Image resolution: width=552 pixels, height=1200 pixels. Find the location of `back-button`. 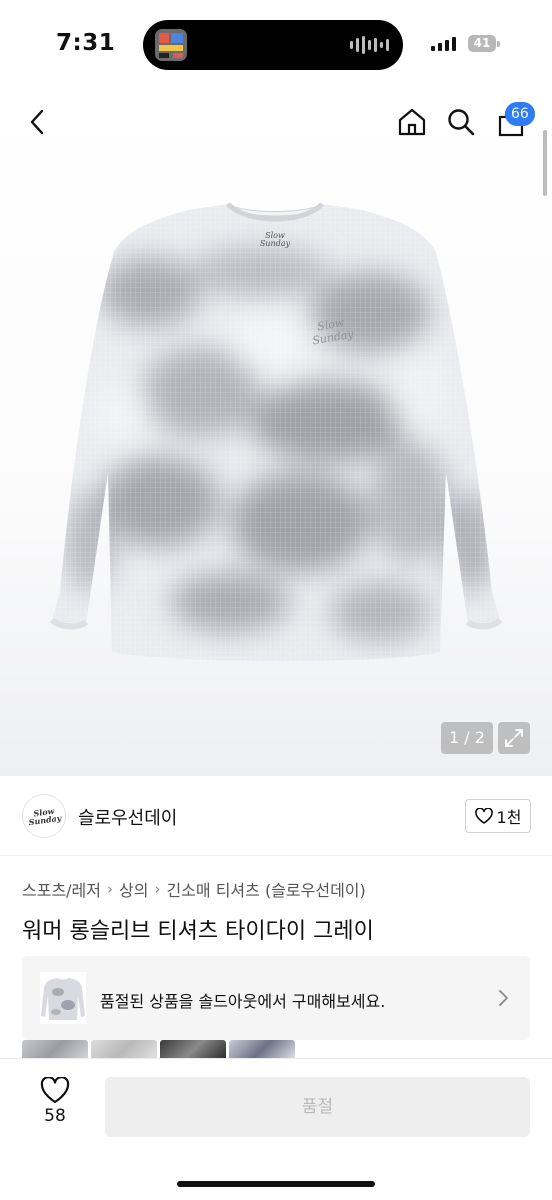

back-button is located at coordinates (38, 122).